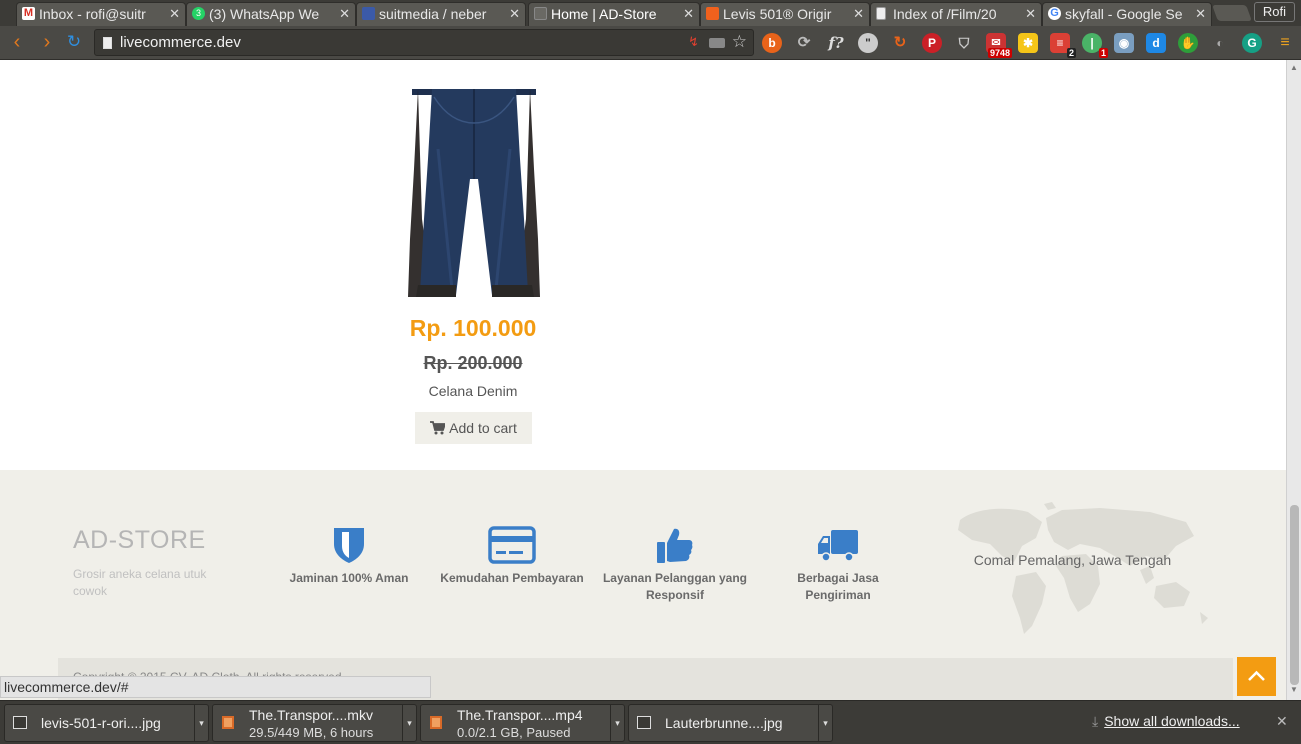 The width and height of the screenshot is (1301, 744). I want to click on reload-button: ↻, so click(74, 42).